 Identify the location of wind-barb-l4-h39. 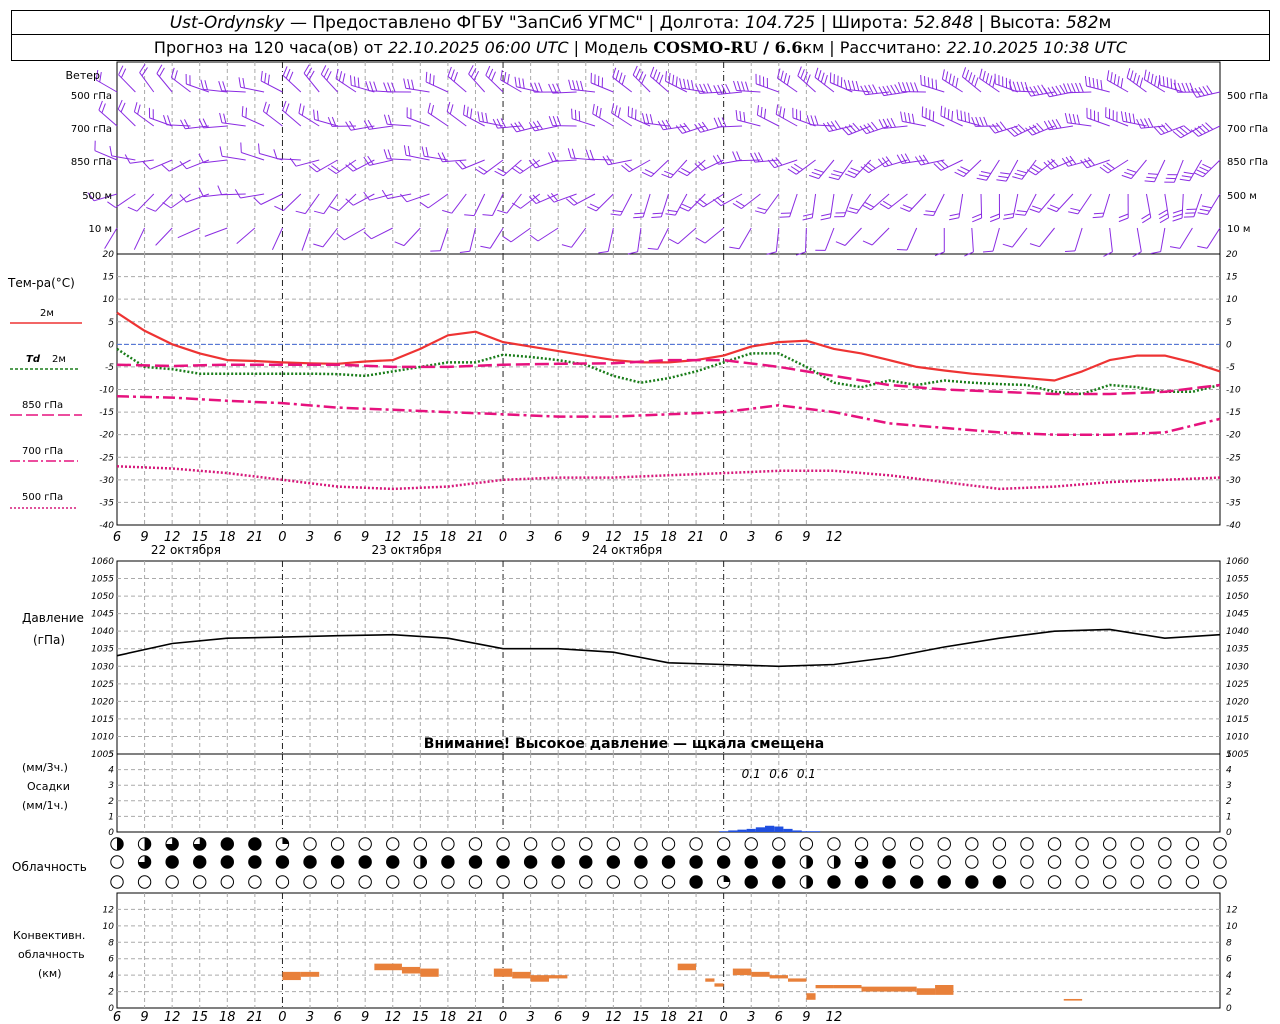
(472, 239).